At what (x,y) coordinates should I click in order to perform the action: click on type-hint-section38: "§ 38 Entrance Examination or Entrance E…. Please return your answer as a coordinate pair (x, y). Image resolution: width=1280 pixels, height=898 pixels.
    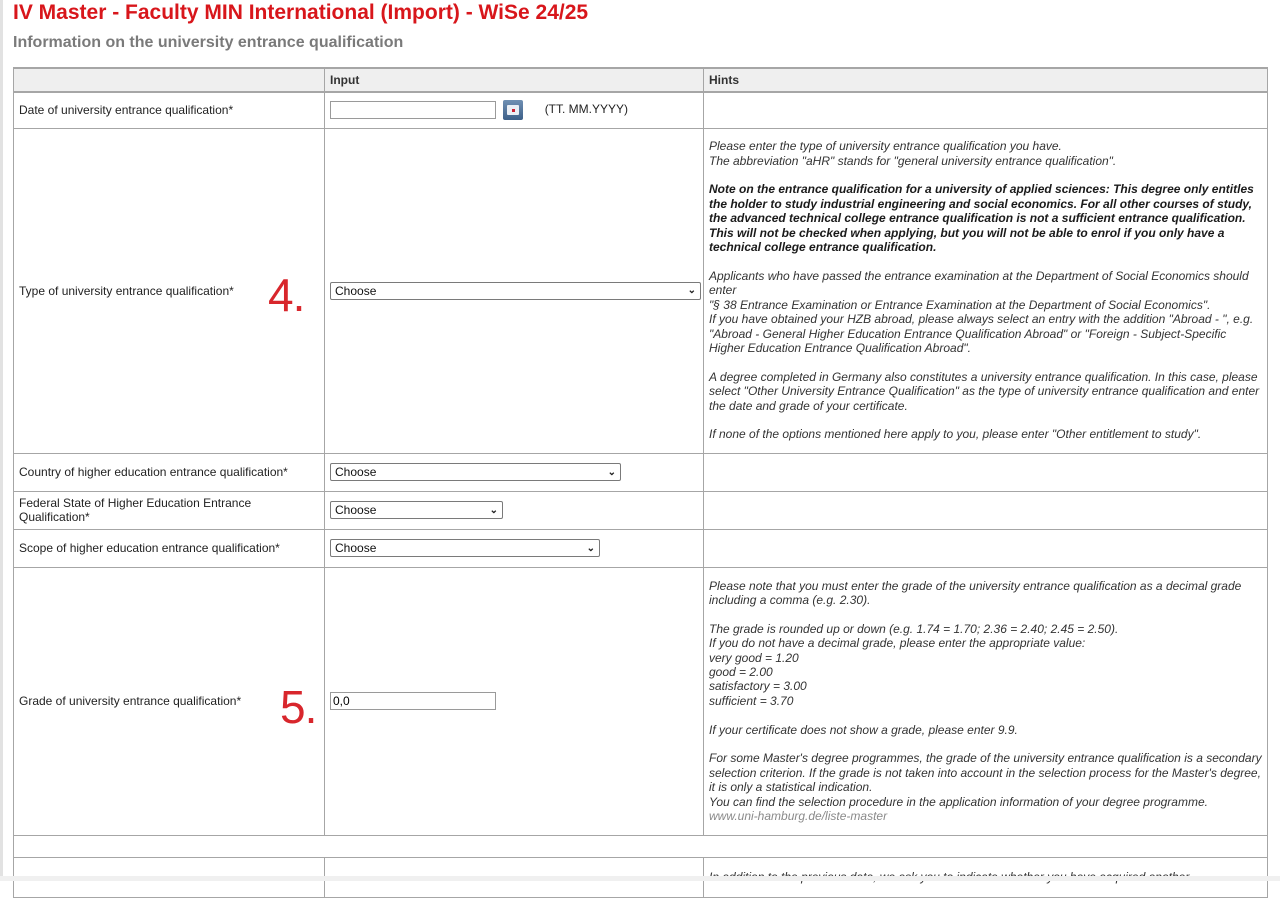
    Looking at the image, I should click on (960, 304).